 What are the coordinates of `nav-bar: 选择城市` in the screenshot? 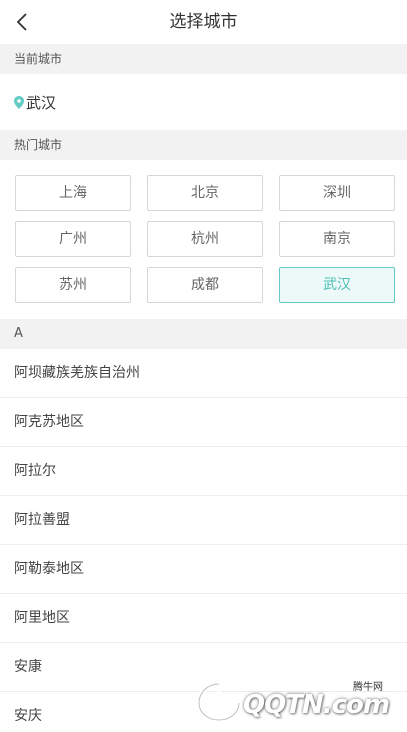 It's located at (203, 22).